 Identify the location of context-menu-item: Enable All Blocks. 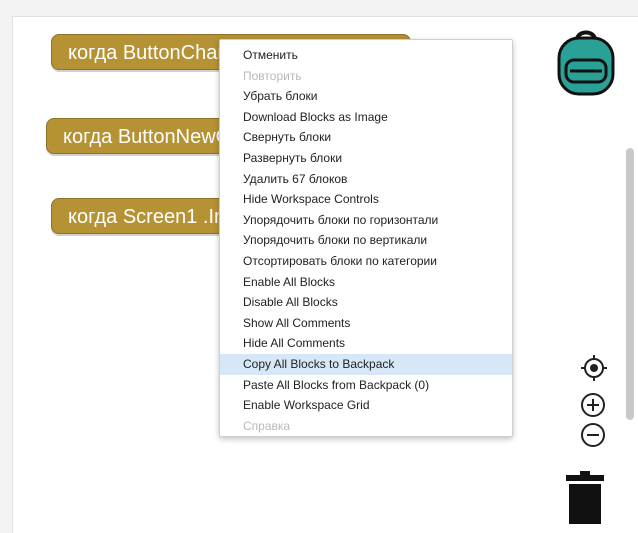
(366, 282).